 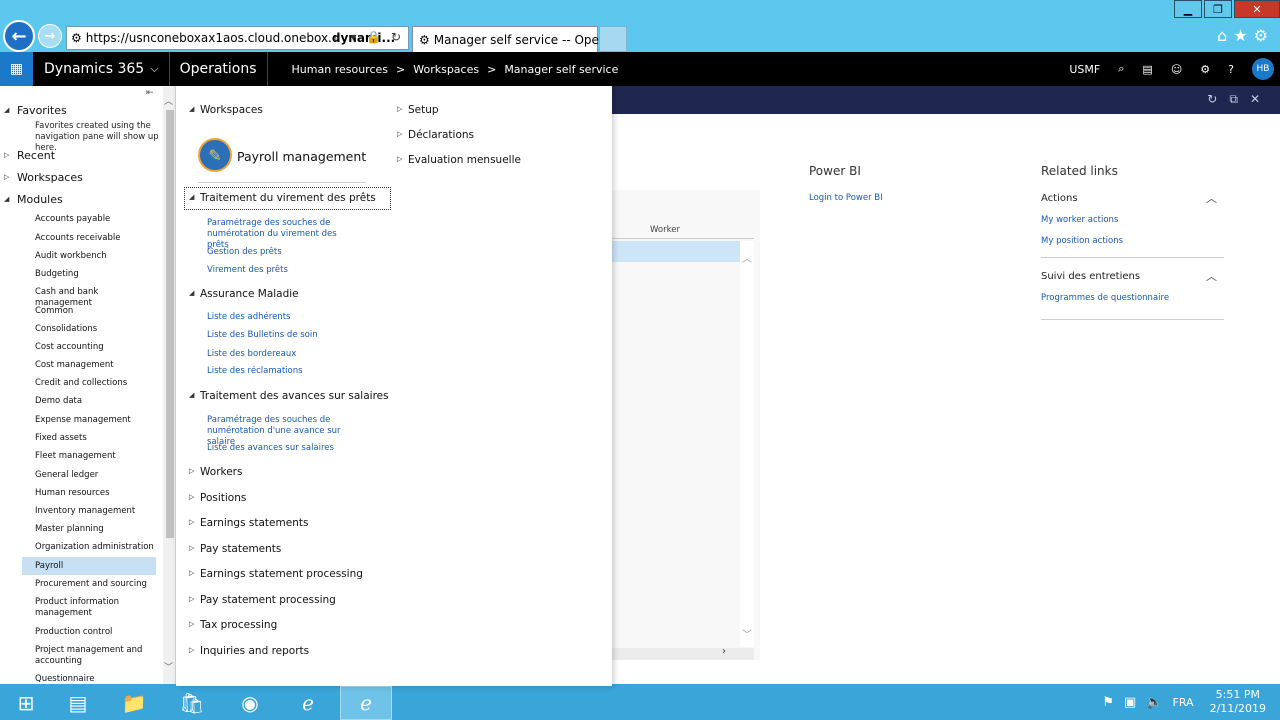 What do you see at coordinates (1225, 35) in the screenshot?
I see `home-icon: ⌂` at bounding box center [1225, 35].